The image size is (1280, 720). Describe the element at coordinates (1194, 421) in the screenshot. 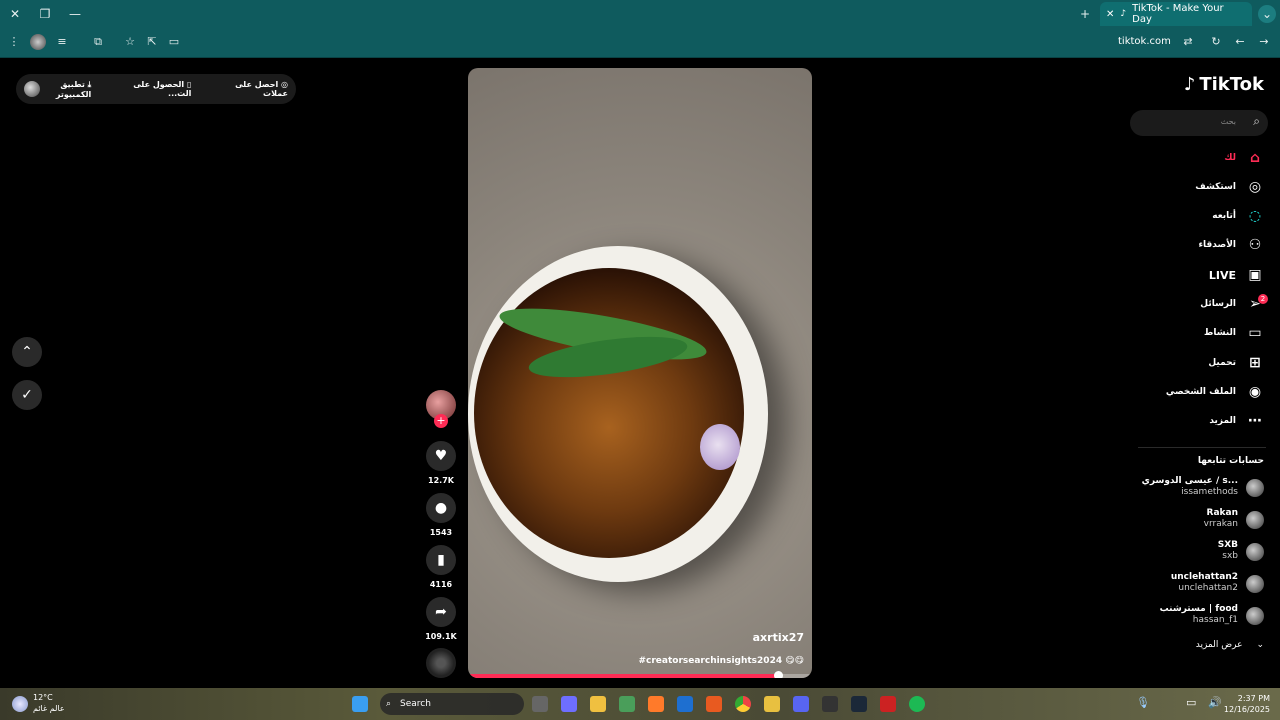

I see `nav-more: المزيد ⋯` at that location.